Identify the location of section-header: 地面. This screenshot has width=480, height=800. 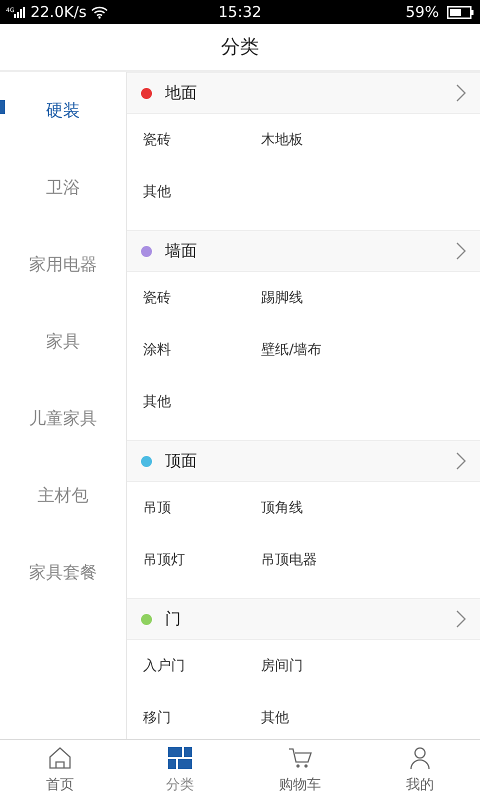
(303, 93).